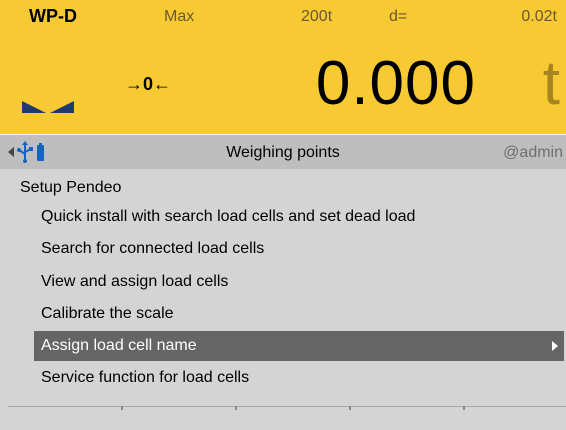  I want to click on menu-item-search-load-cells: Search for connected load cells, so click(299, 249).